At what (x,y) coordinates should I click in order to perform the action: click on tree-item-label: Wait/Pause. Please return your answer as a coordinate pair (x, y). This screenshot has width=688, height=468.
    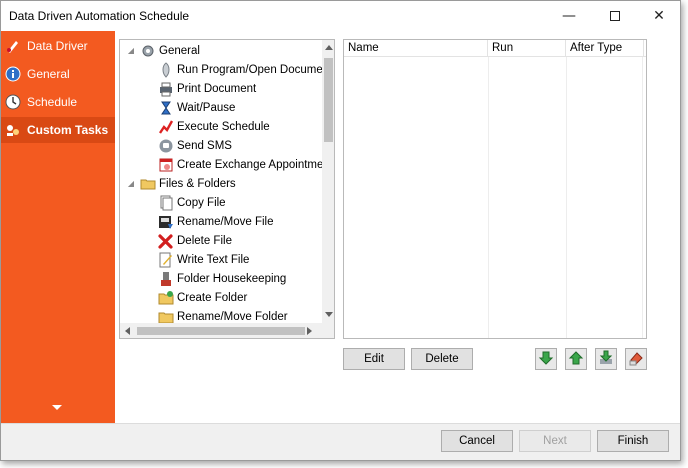
    Looking at the image, I should click on (206, 107).